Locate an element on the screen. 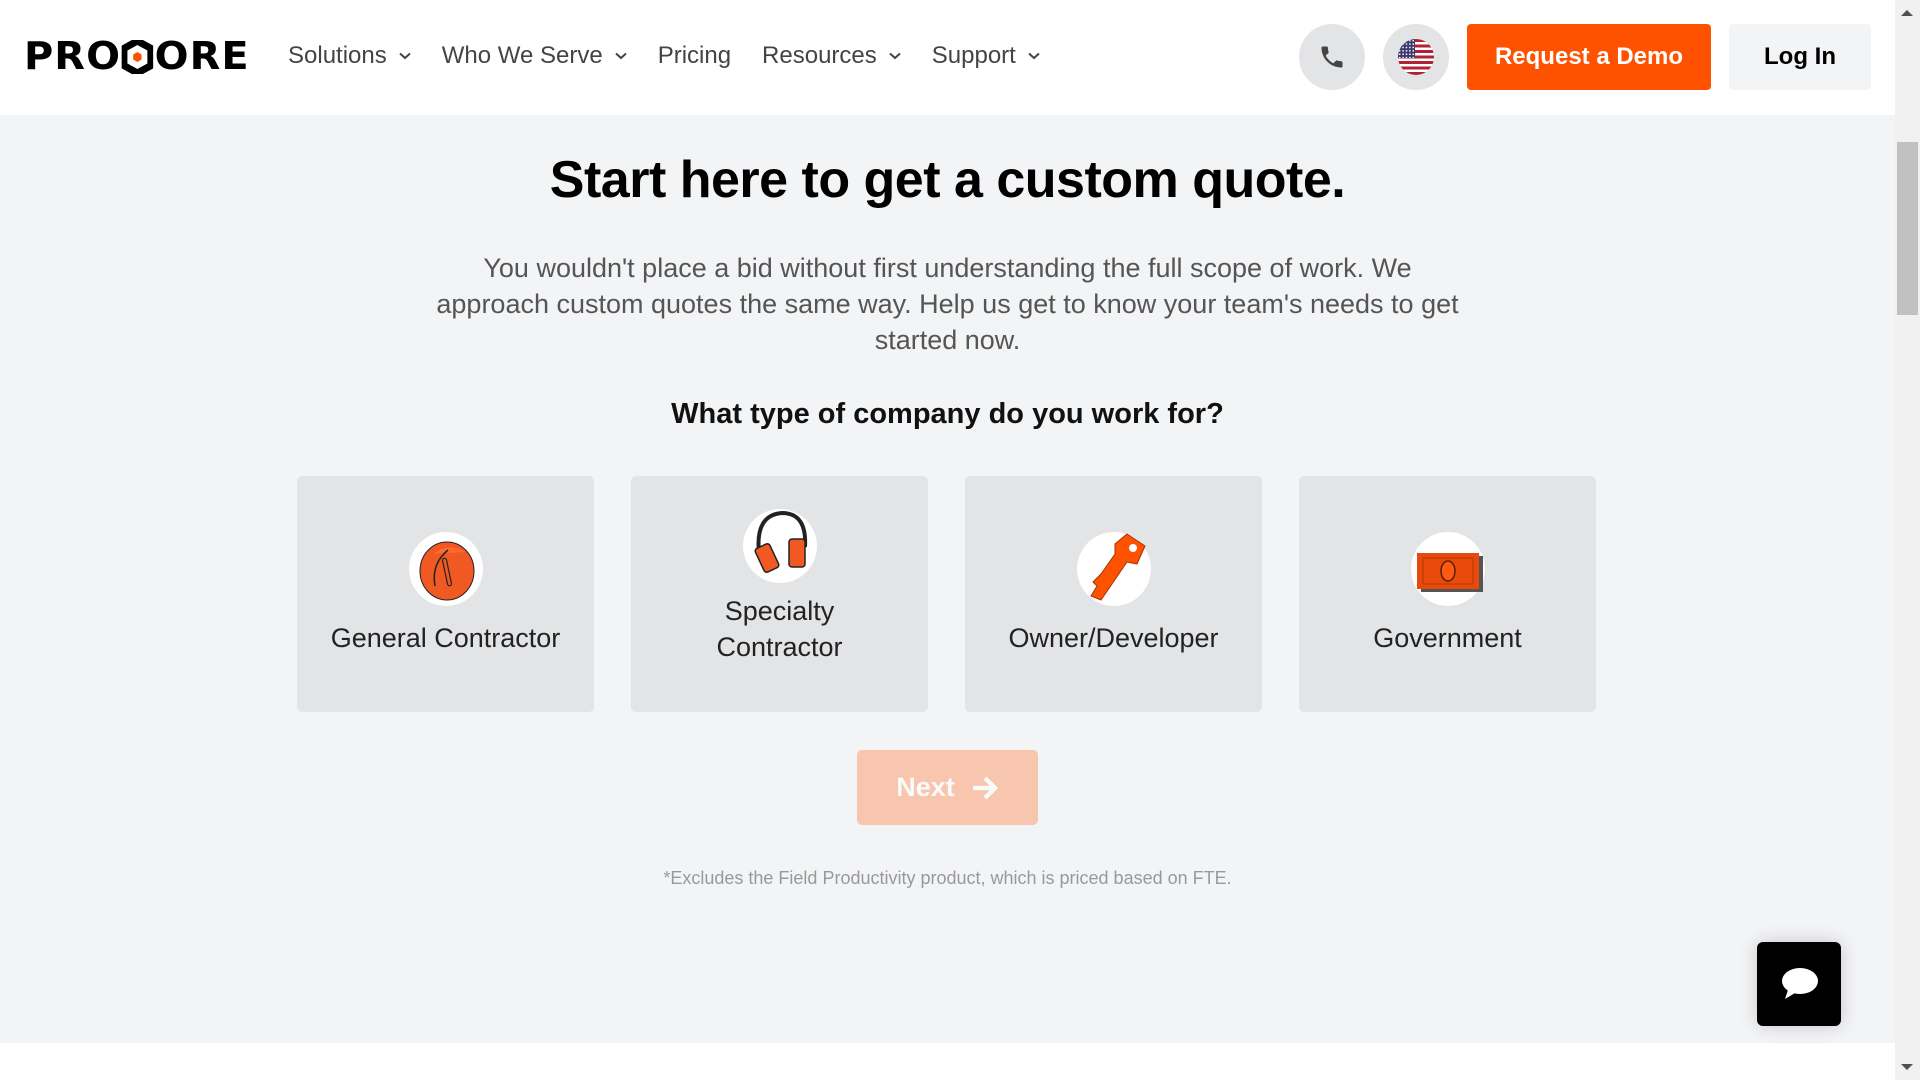 Image resolution: width=1920 pixels, height=1080 pixels. logo-hex-icon is located at coordinates (138, 57).